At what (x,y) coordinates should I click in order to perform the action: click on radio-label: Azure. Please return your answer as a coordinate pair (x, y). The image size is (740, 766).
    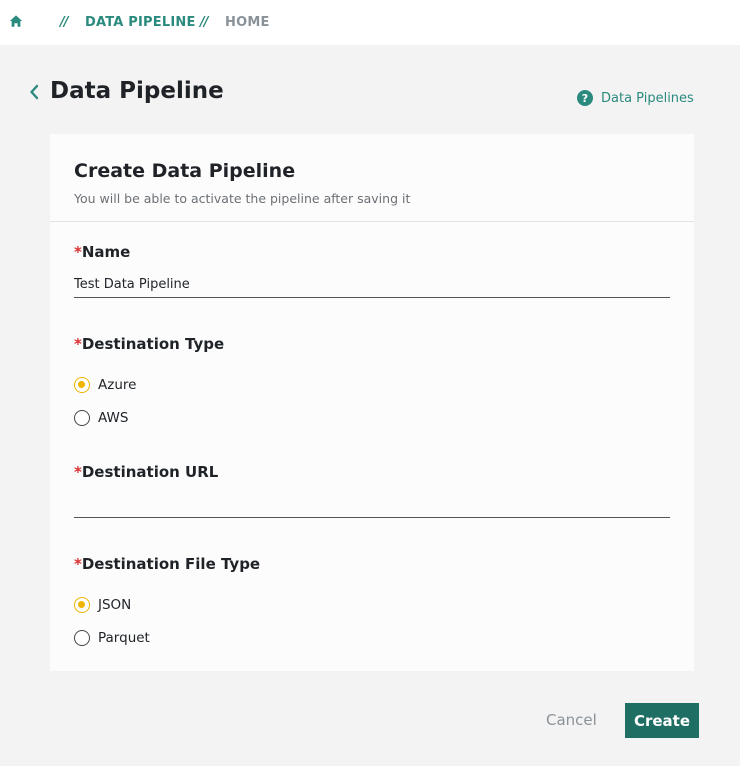
    Looking at the image, I should click on (117, 385).